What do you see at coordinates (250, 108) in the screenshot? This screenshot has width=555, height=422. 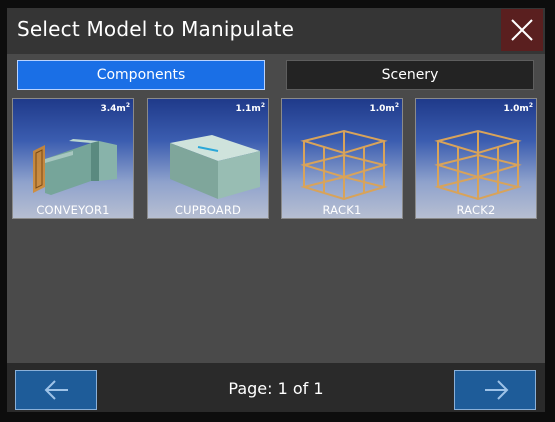 I see `model-area-label: 1.1m2` at bounding box center [250, 108].